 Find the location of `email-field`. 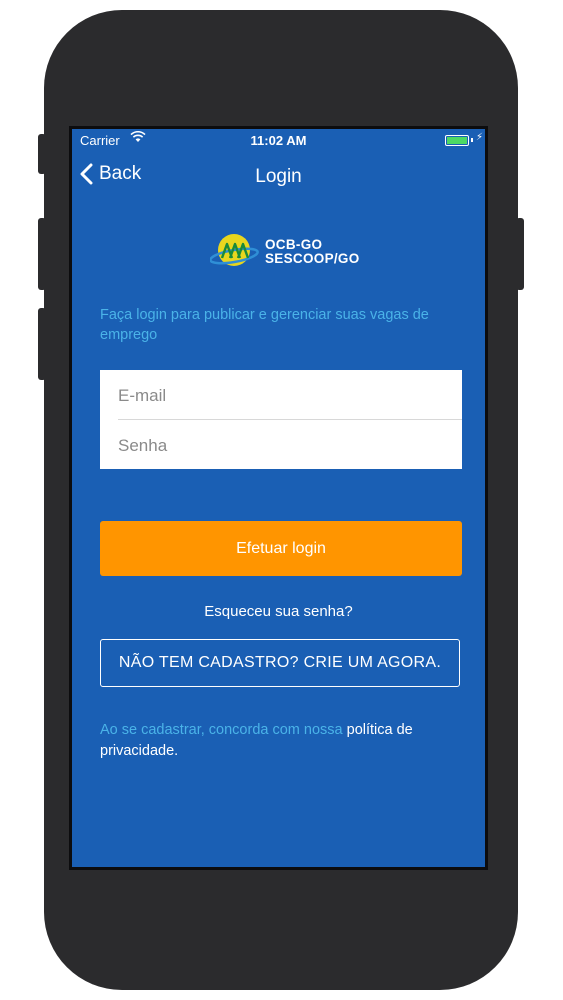

email-field is located at coordinates (283, 396).